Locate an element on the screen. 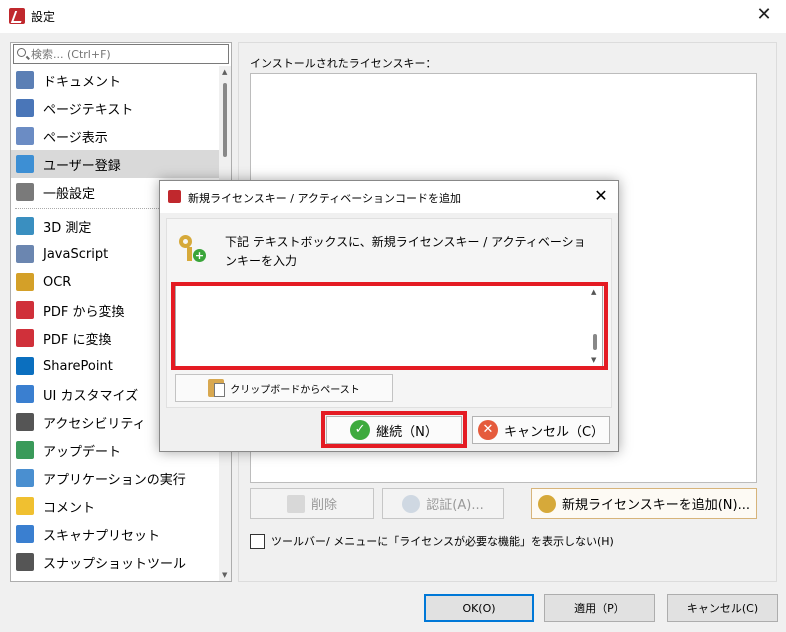 Image resolution: width=786 pixels, height=632 pixels. hide-licensed-features-option: ツールバー/ メニューに「ライセンスが必要な機能」を表示しない(H) is located at coordinates (432, 541).